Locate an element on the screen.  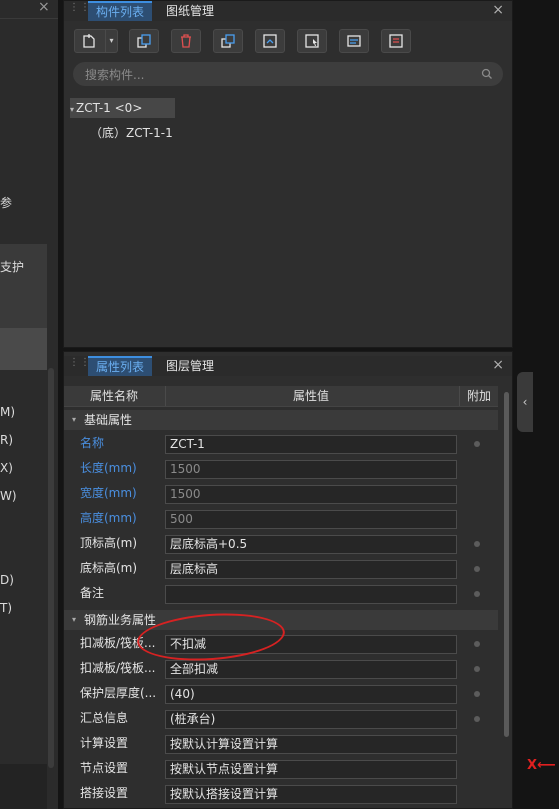
left-item-7: D) is located at coordinates (7, 580).